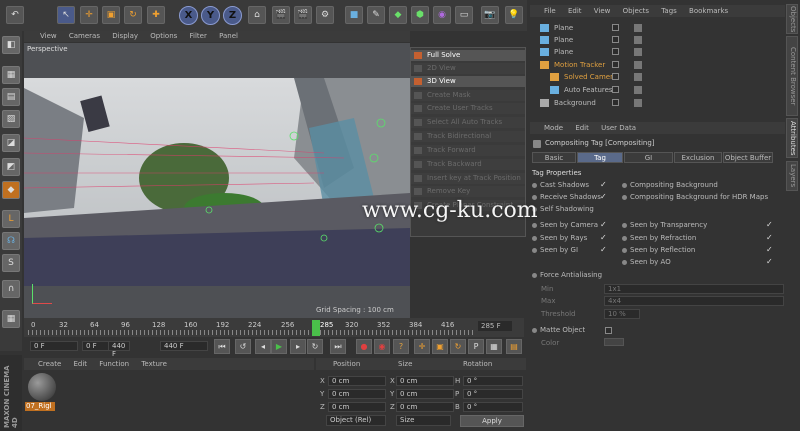 The width and height of the screenshot is (800, 431). What do you see at coordinates (458, 346) in the screenshot?
I see `rotation-key-icon: ↻` at bounding box center [458, 346].